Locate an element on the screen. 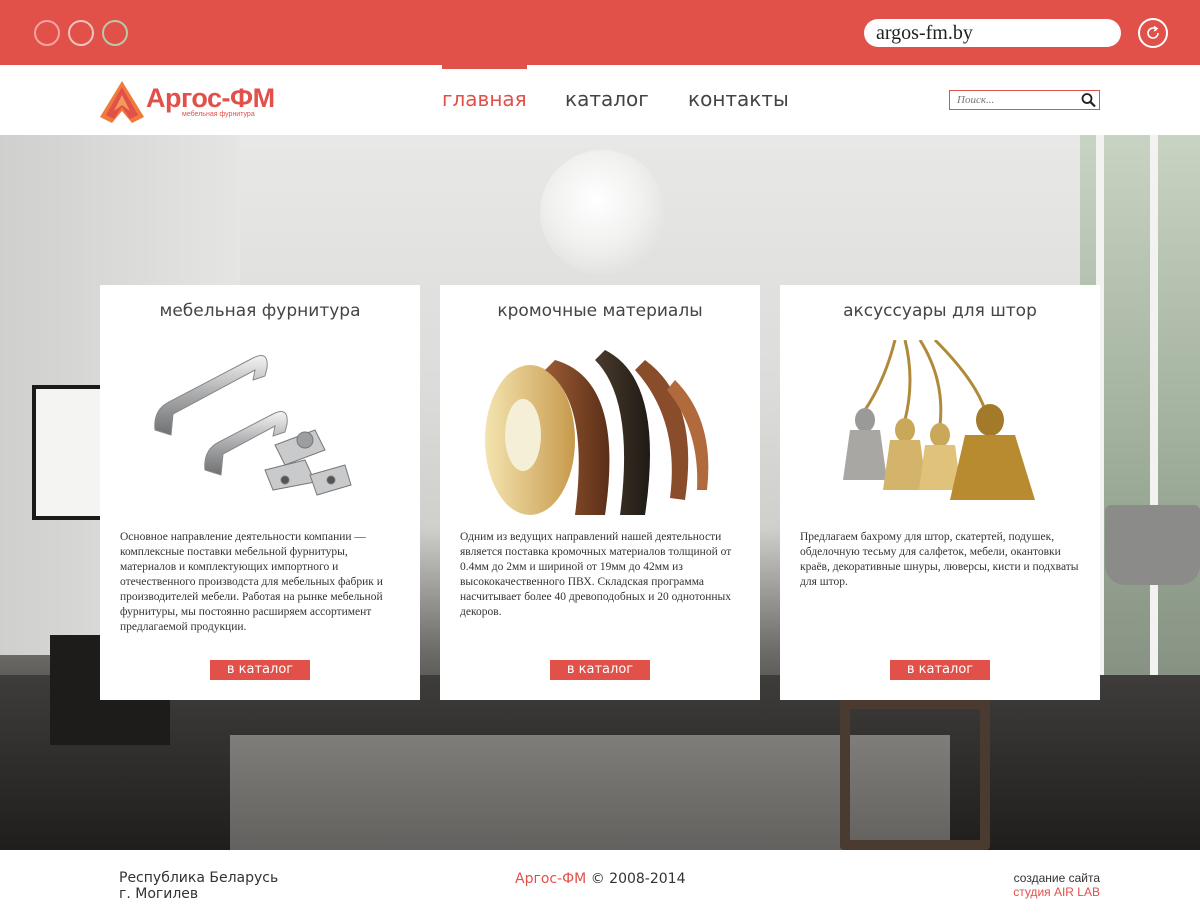  window-minimize-button is located at coordinates (81, 33).